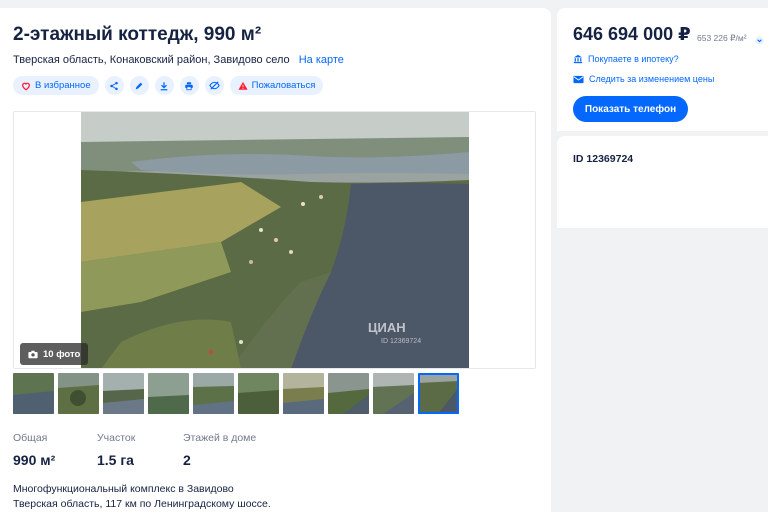 The height and width of the screenshot is (512, 768). I want to click on watermark-brand: ЦИАН, so click(387, 327).